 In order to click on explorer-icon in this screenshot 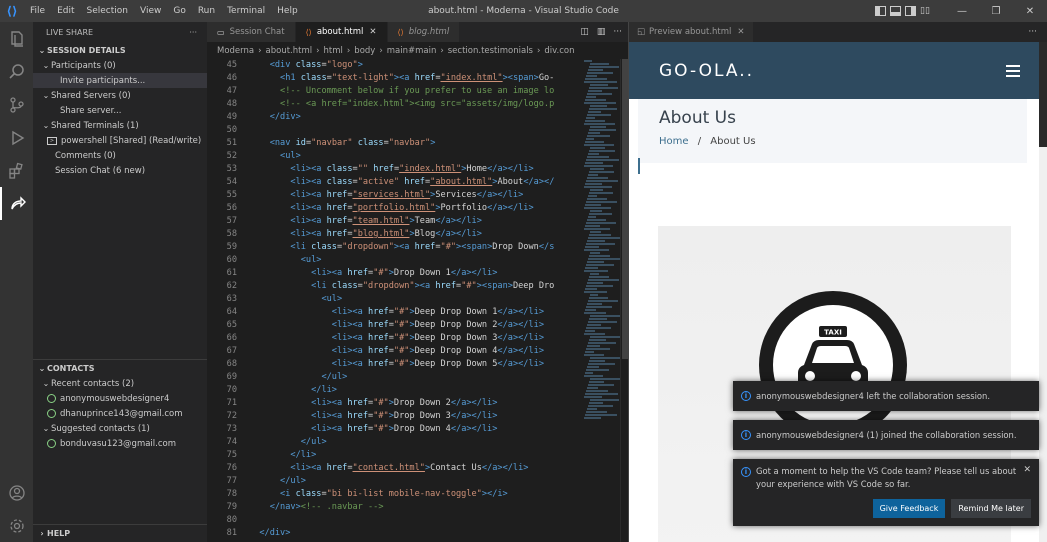, I will do `click(16, 38)`.